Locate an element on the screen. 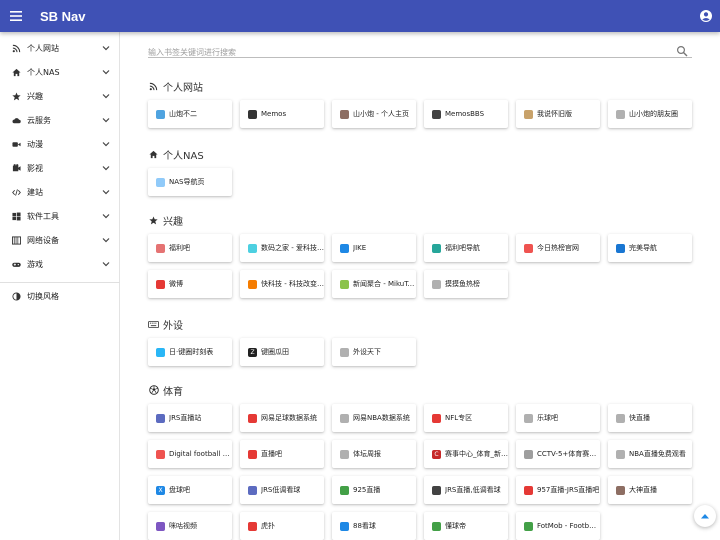  bookmark-card: 山小炮 - 个人主页 is located at coordinates (374, 114).